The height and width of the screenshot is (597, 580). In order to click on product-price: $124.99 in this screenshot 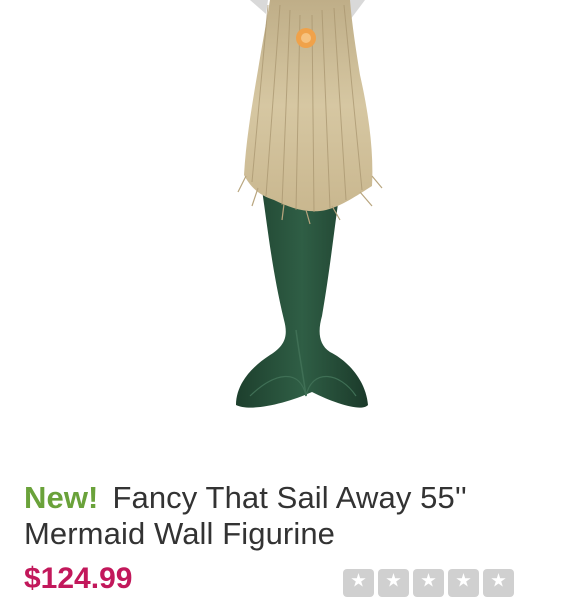, I will do `click(78, 578)`.